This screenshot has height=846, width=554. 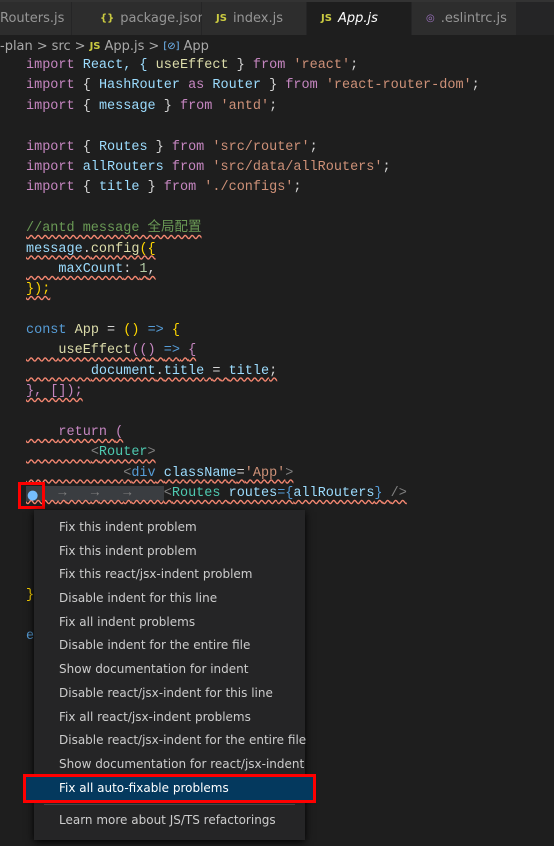 What do you see at coordinates (163, 18) in the screenshot?
I see `tab-label: package.json` at bounding box center [163, 18].